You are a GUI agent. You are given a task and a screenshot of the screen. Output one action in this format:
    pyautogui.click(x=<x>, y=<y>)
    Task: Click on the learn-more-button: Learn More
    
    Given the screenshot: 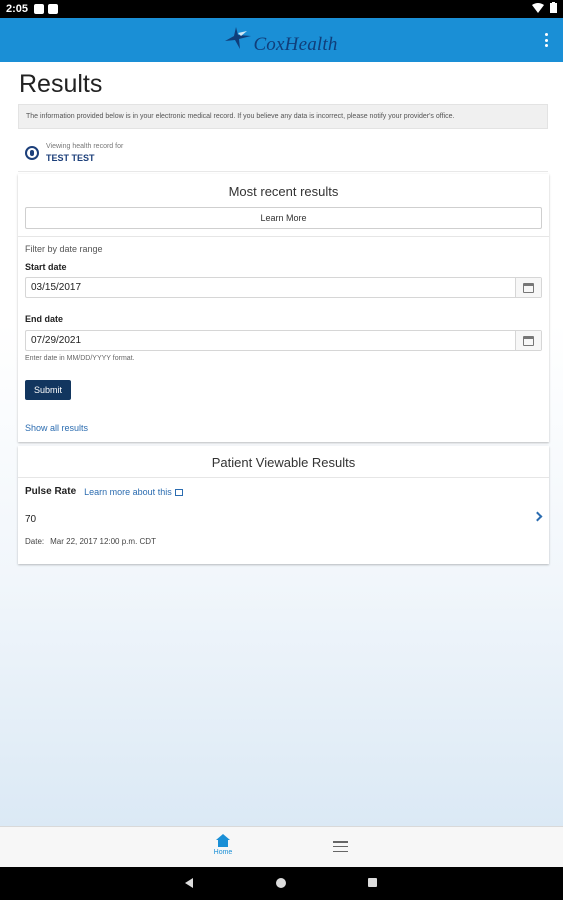 What is the action you would take?
    pyautogui.click(x=283, y=218)
    